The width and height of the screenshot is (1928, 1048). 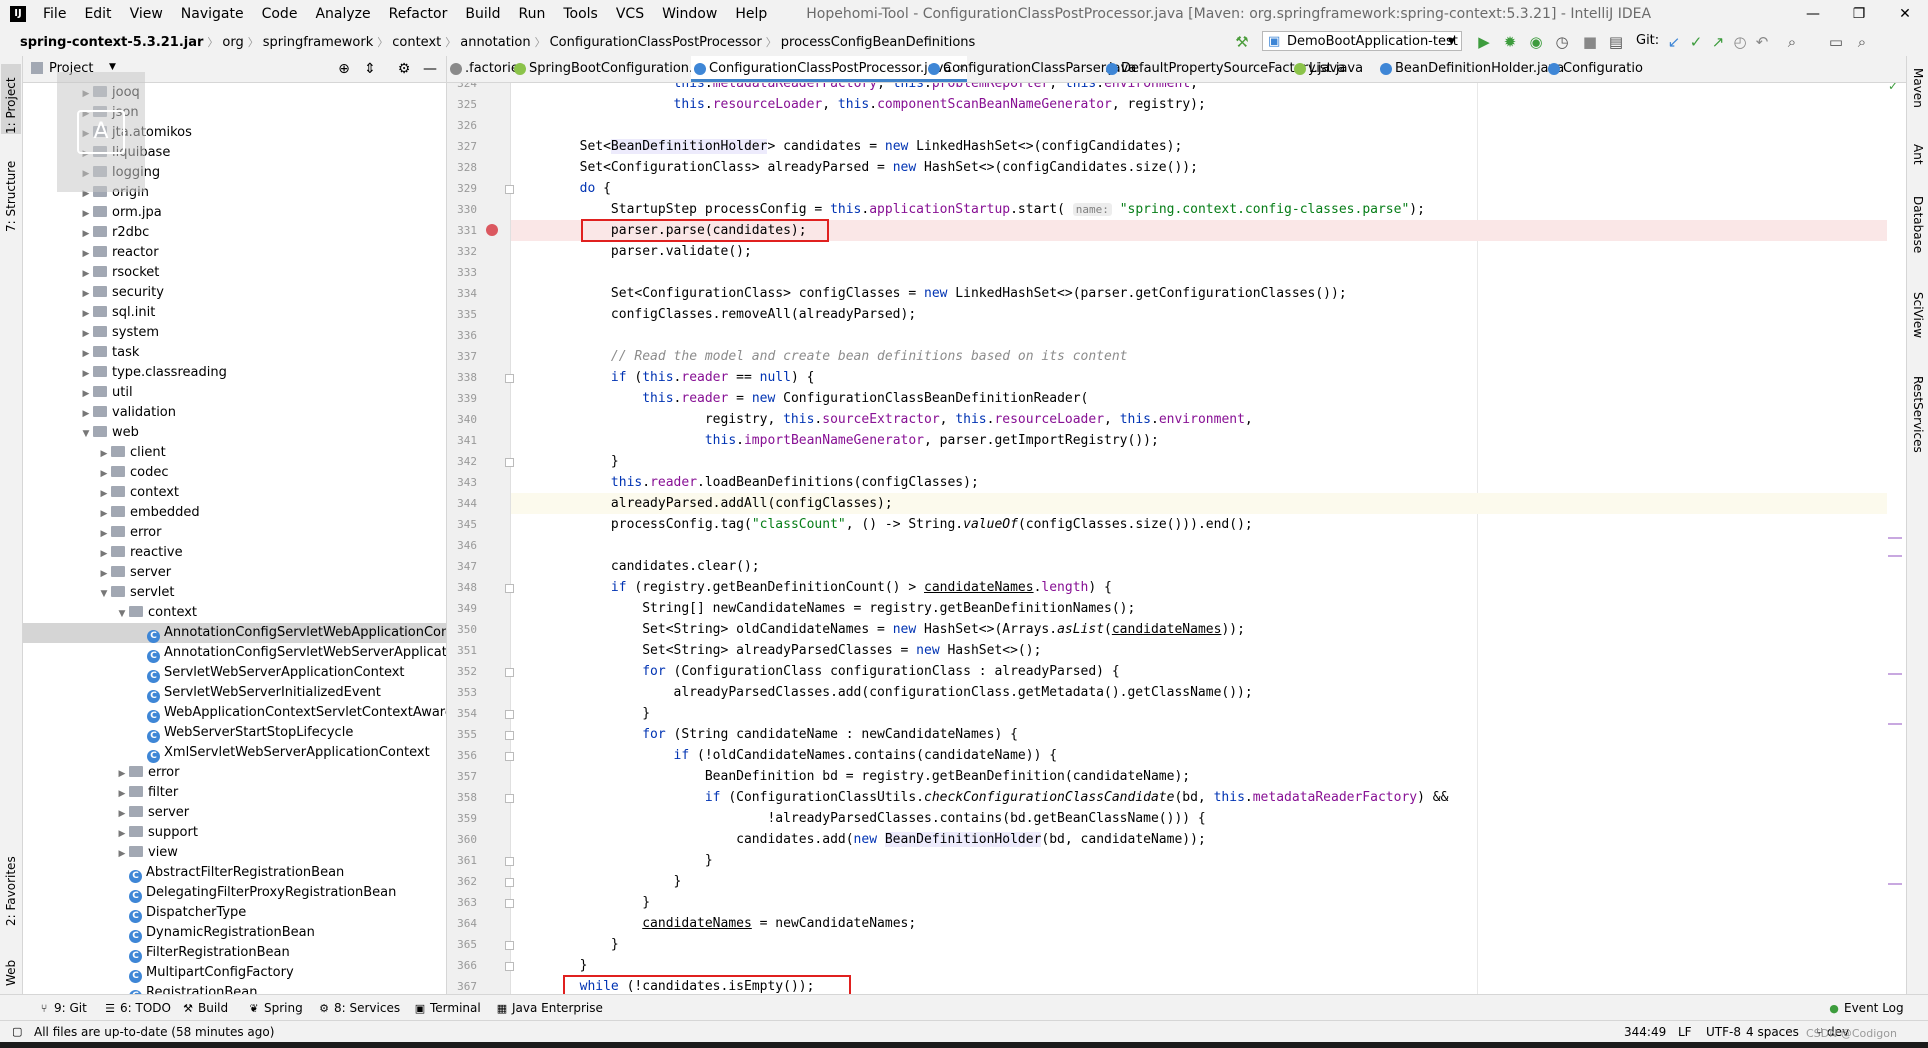 What do you see at coordinates (146, 14) in the screenshot?
I see `menu-view: View` at bounding box center [146, 14].